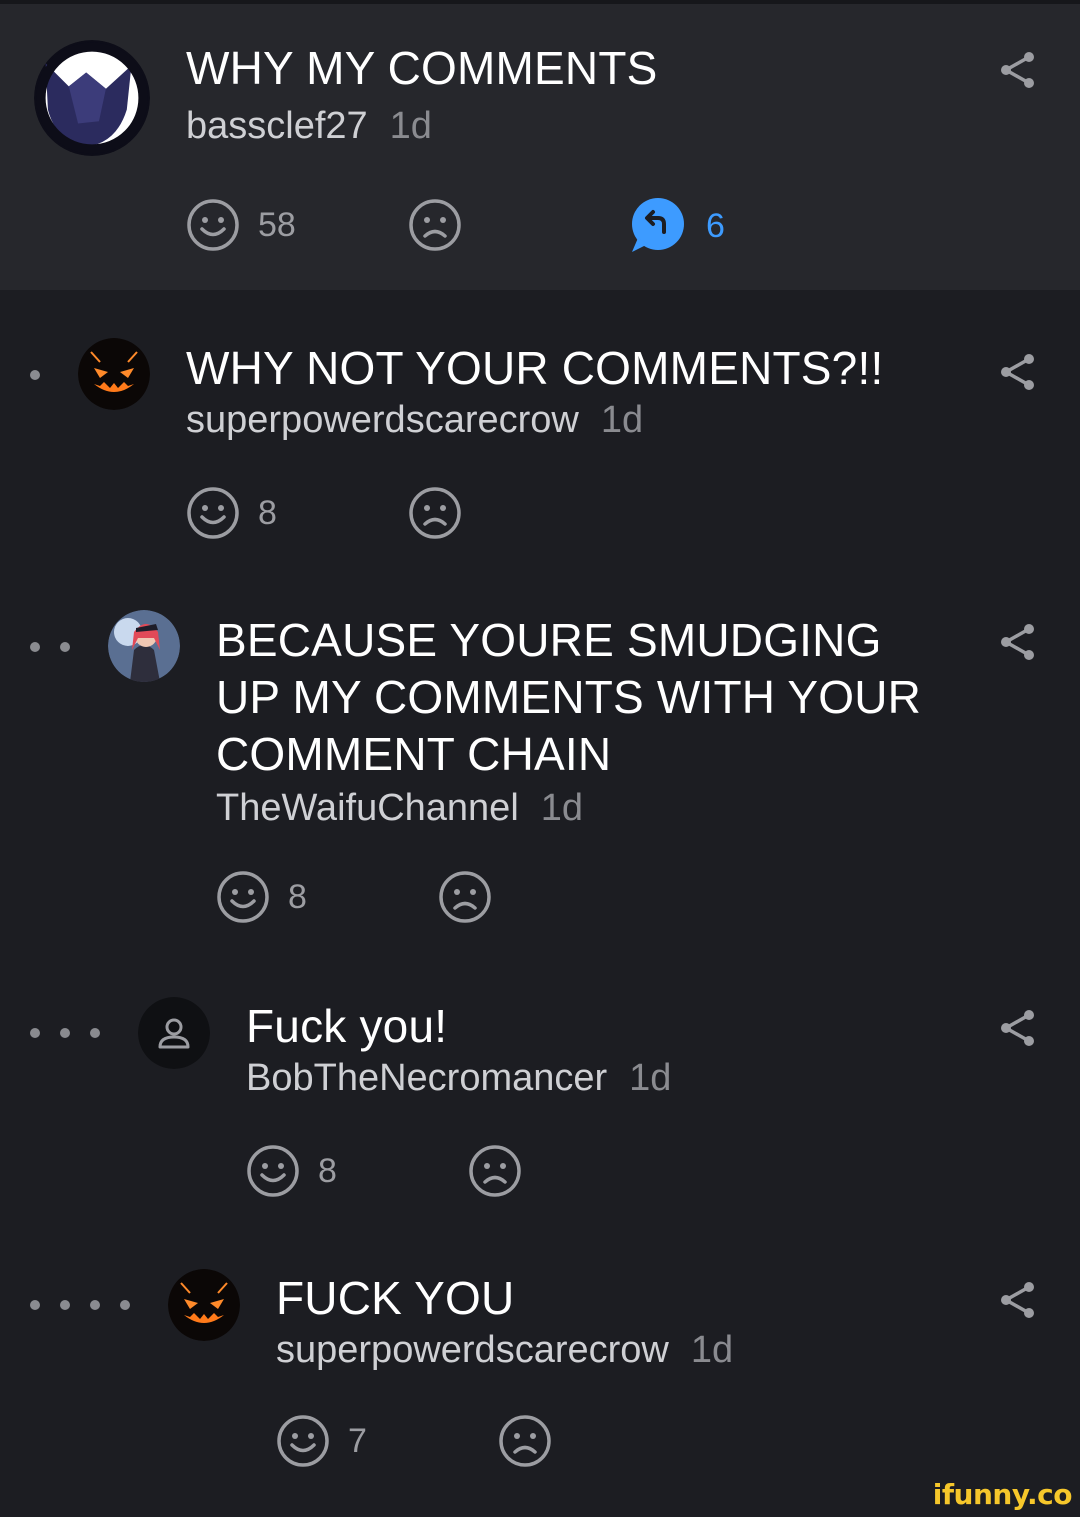  I want to click on like-count: 7, so click(357, 1440).